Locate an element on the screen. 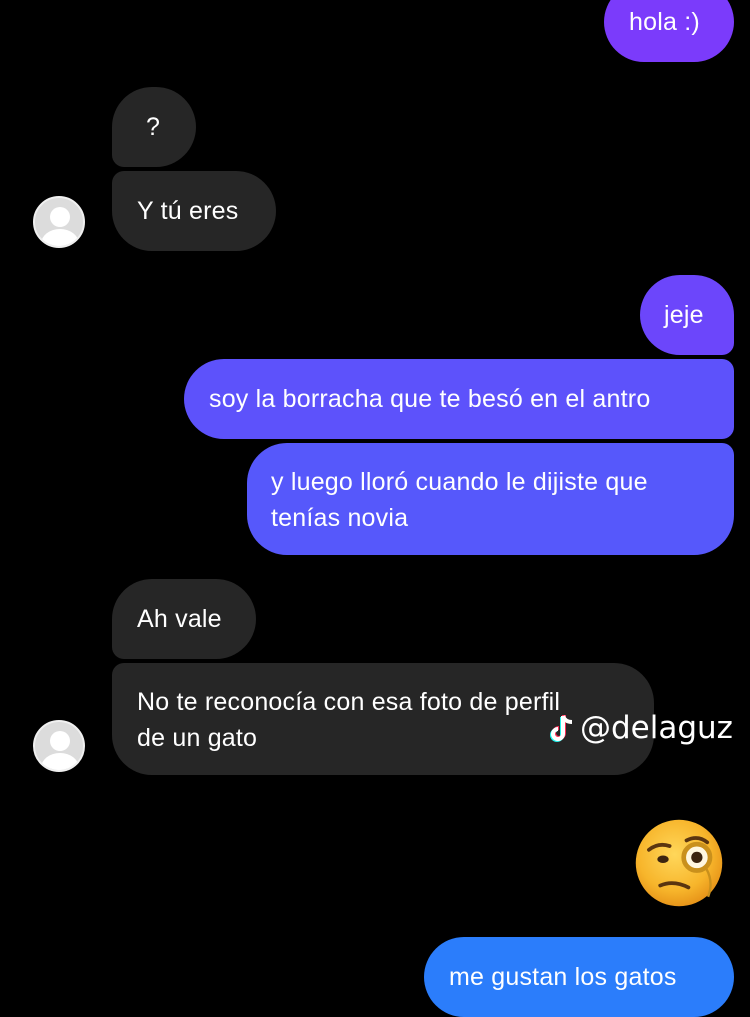 The width and height of the screenshot is (750, 1017). outgoing-message-bubble: soy la borracha que te besó en el antro is located at coordinates (459, 399).